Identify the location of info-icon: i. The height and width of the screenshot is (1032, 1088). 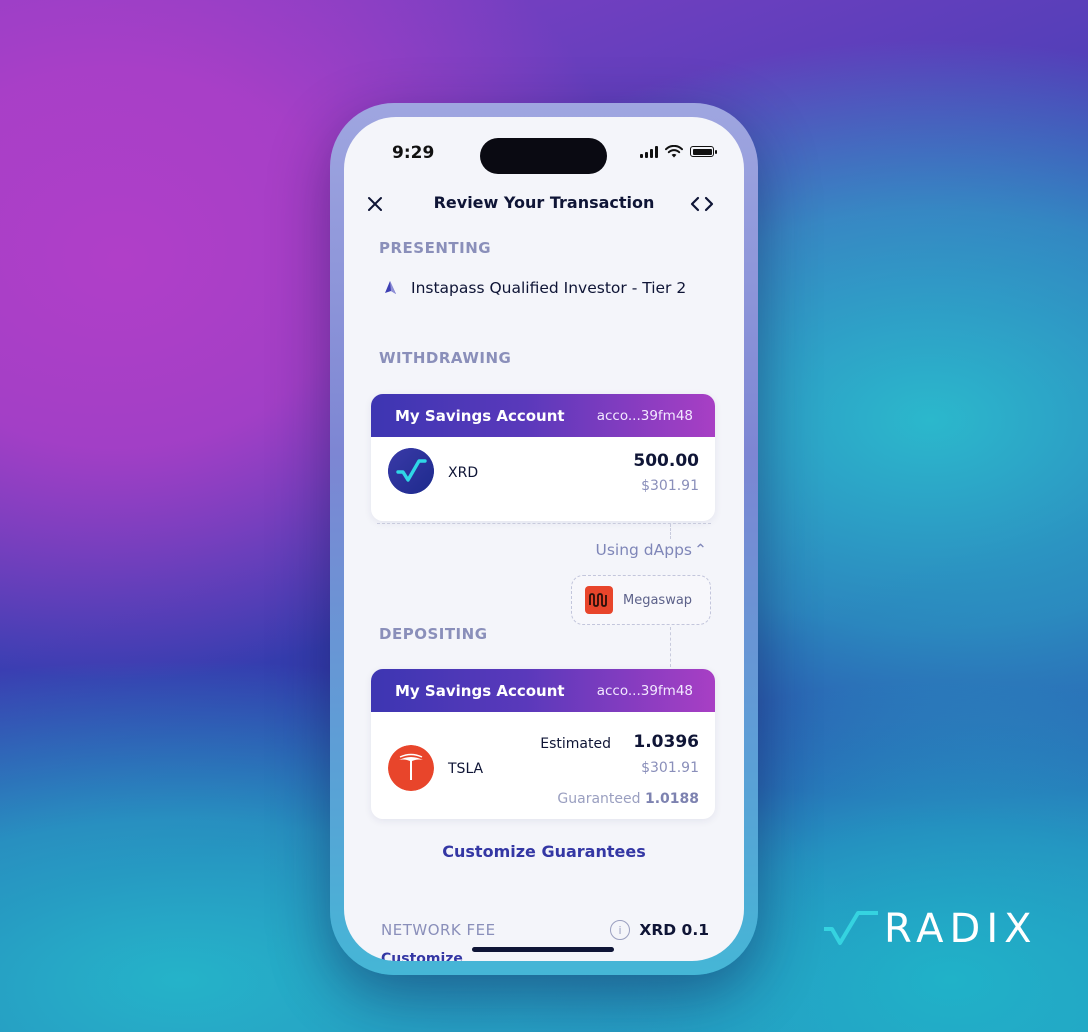
(620, 930).